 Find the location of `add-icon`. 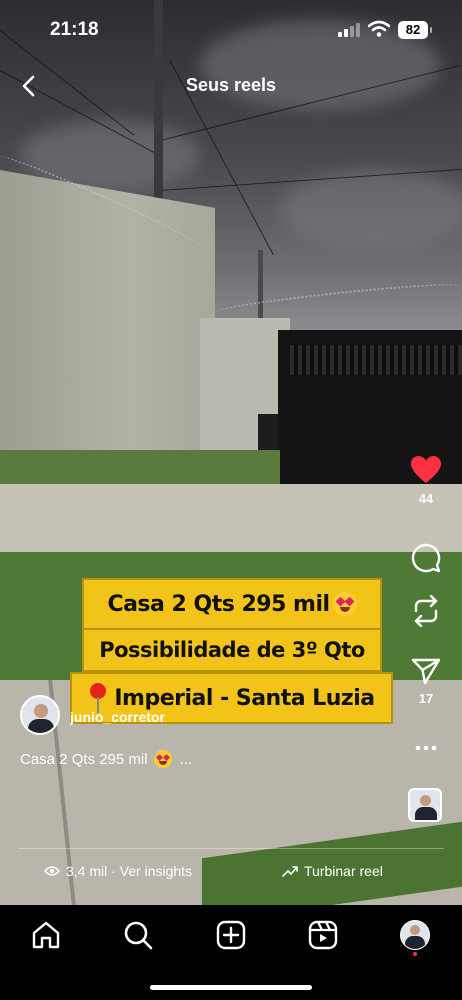

add-icon is located at coordinates (231, 935).